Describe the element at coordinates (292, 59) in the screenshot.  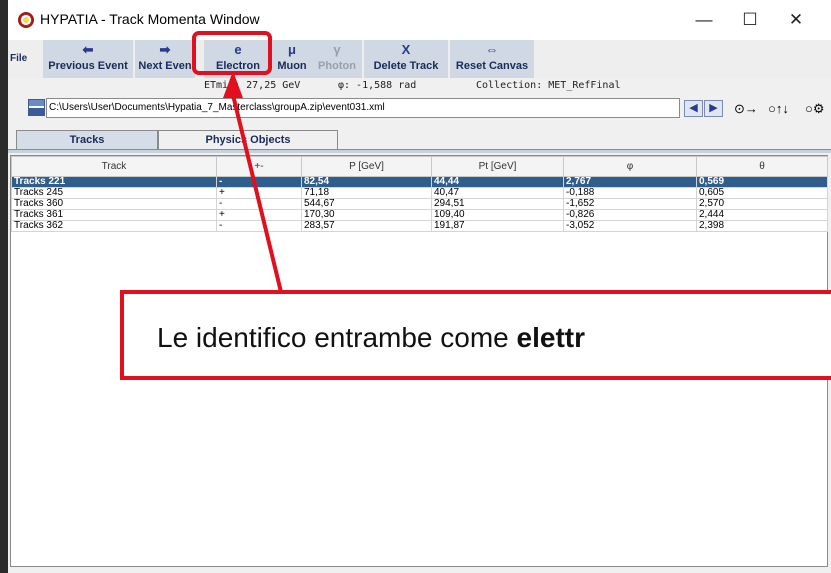
I see `muon-button: μ Muon` at that location.